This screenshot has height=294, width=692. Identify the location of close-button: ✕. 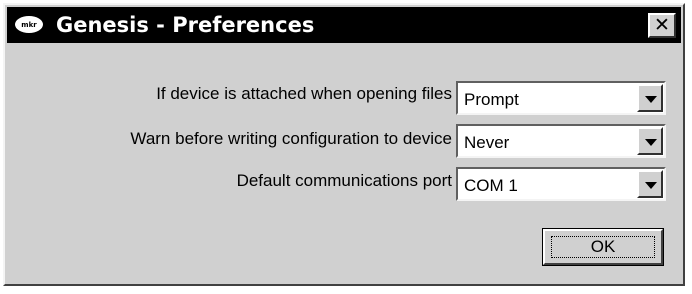
(662, 25).